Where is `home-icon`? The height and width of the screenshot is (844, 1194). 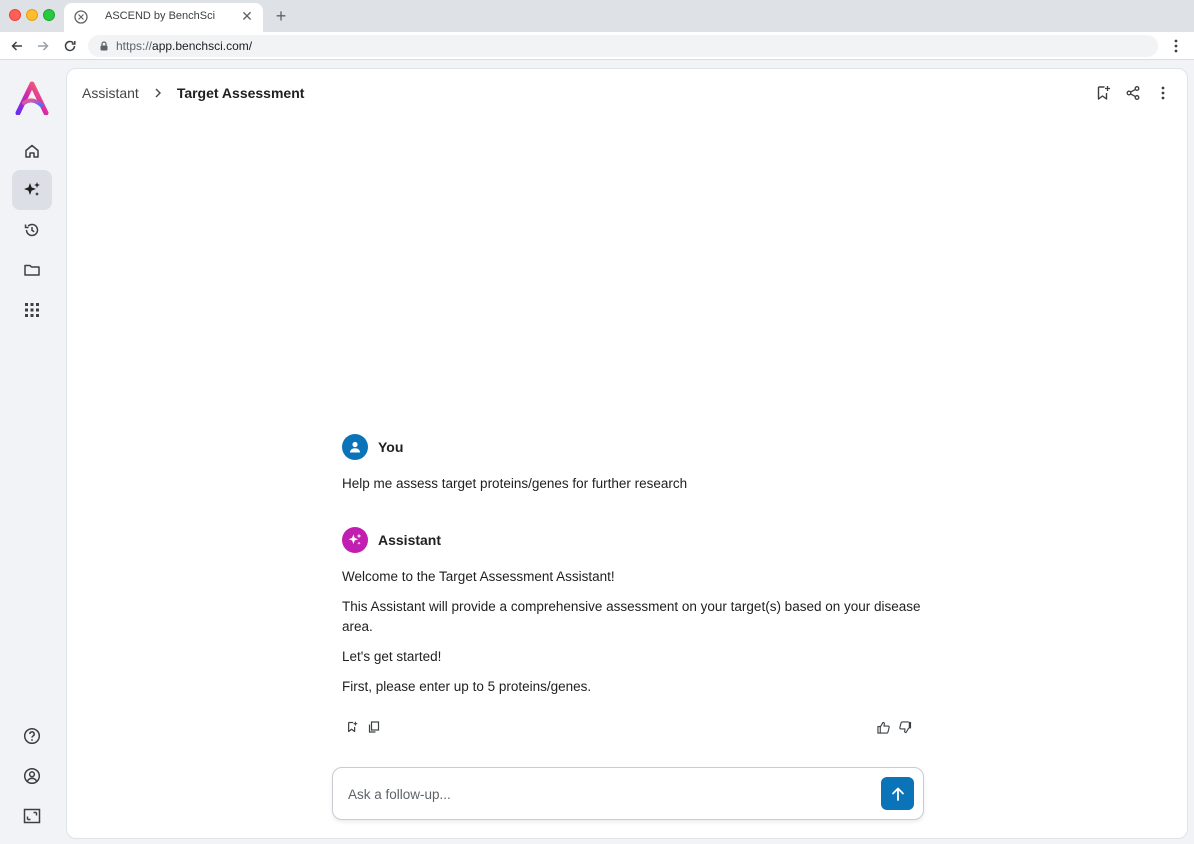 home-icon is located at coordinates (32, 151).